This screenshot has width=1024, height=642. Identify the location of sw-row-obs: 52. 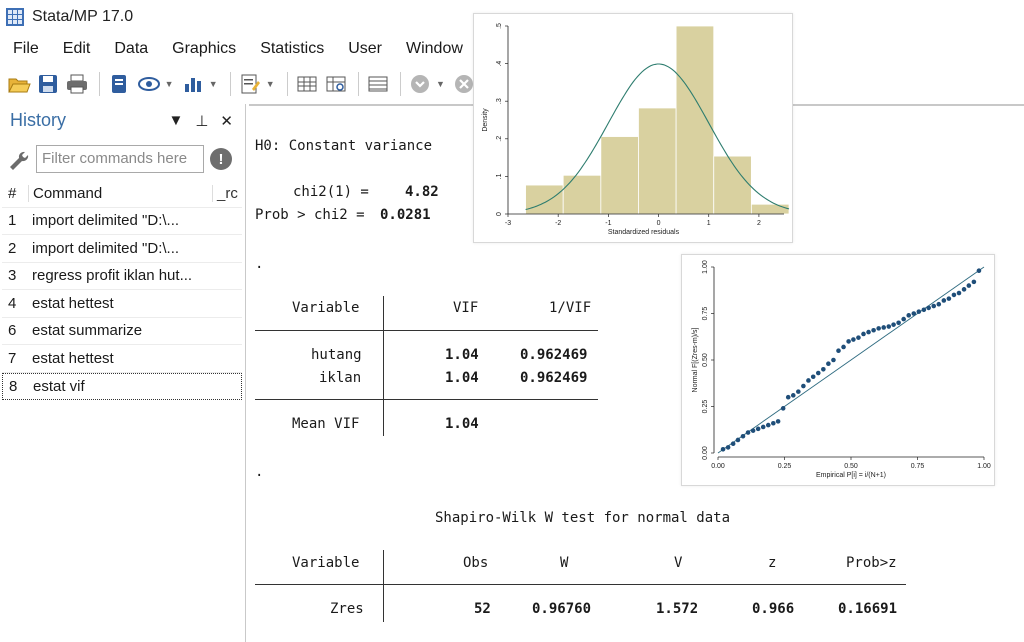
(482, 609).